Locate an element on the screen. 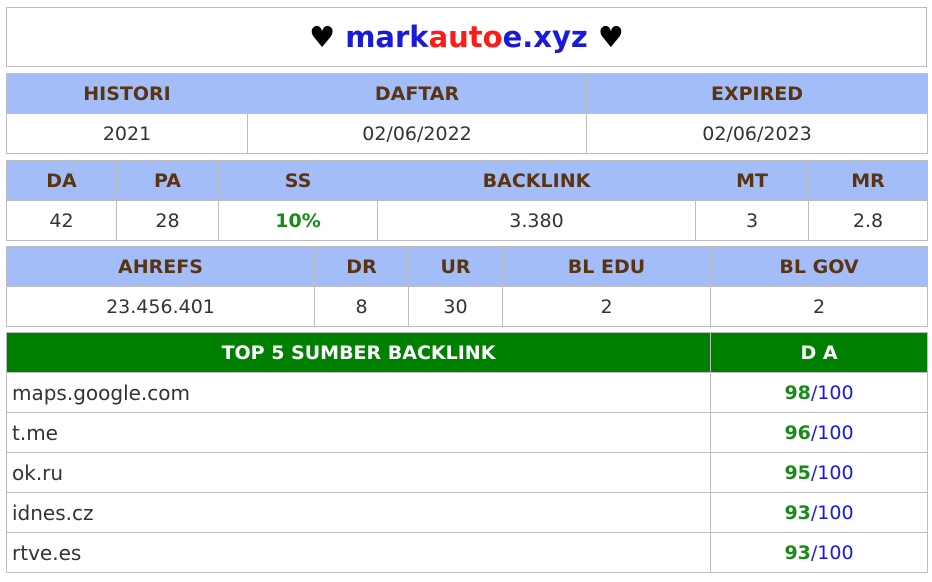 This screenshot has height=582, width=932. backlink-domain: maps.google.com is located at coordinates (358, 392).